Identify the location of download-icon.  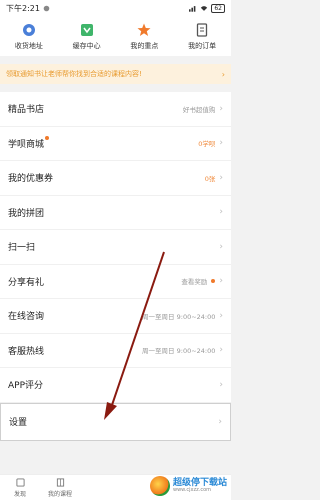
(86, 30).